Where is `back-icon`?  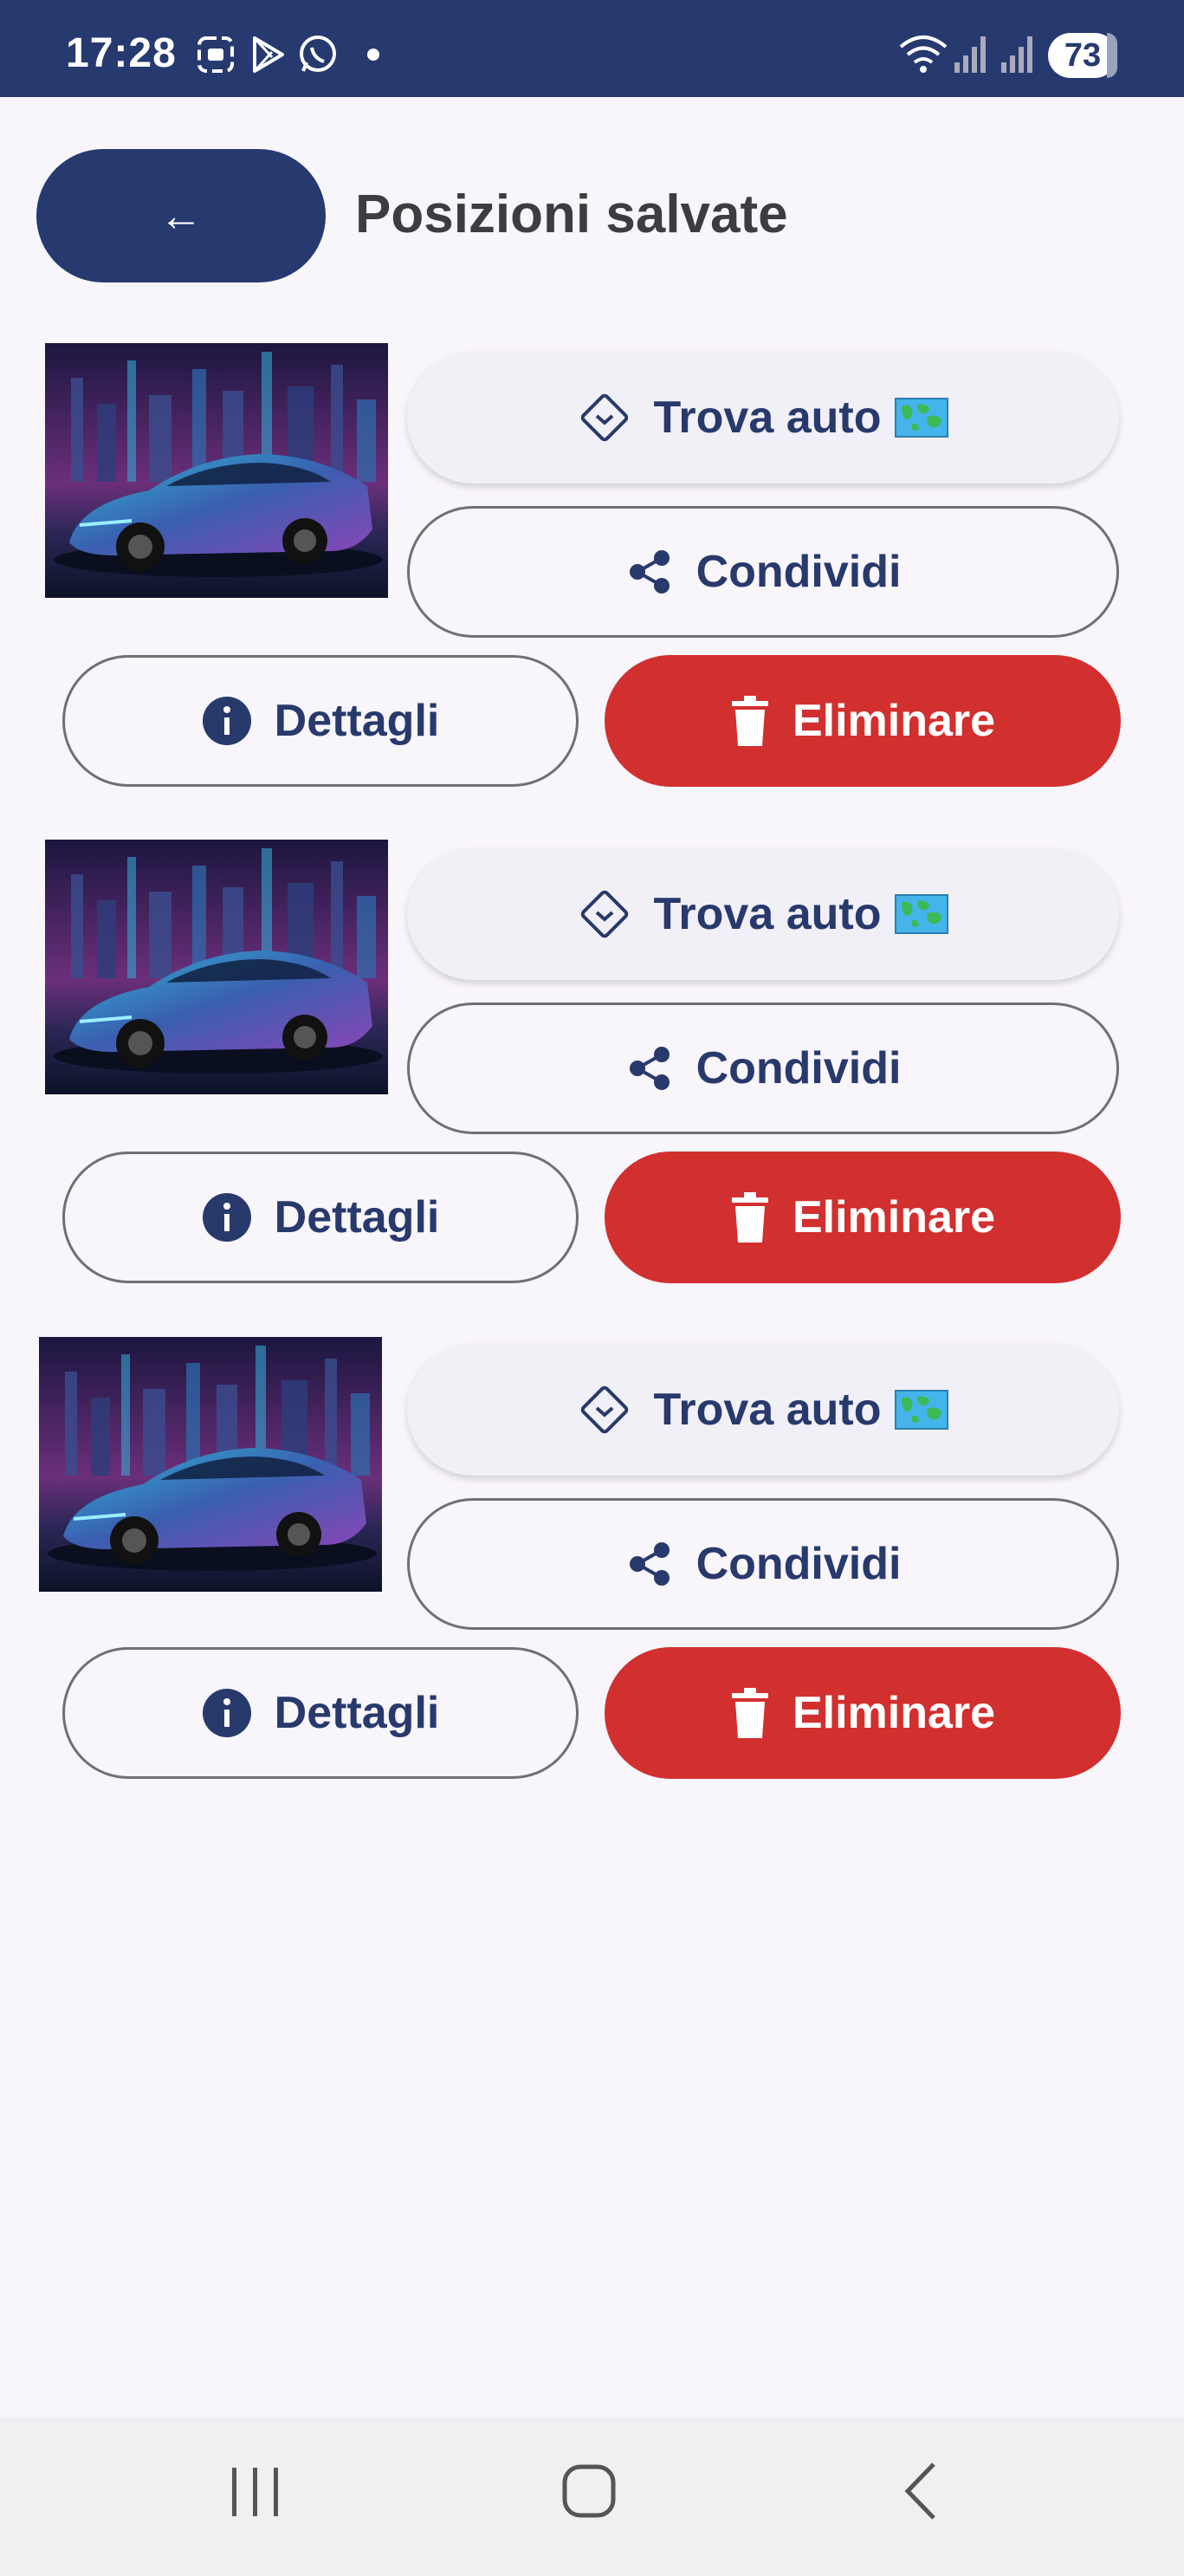
back-icon is located at coordinates (920, 2493).